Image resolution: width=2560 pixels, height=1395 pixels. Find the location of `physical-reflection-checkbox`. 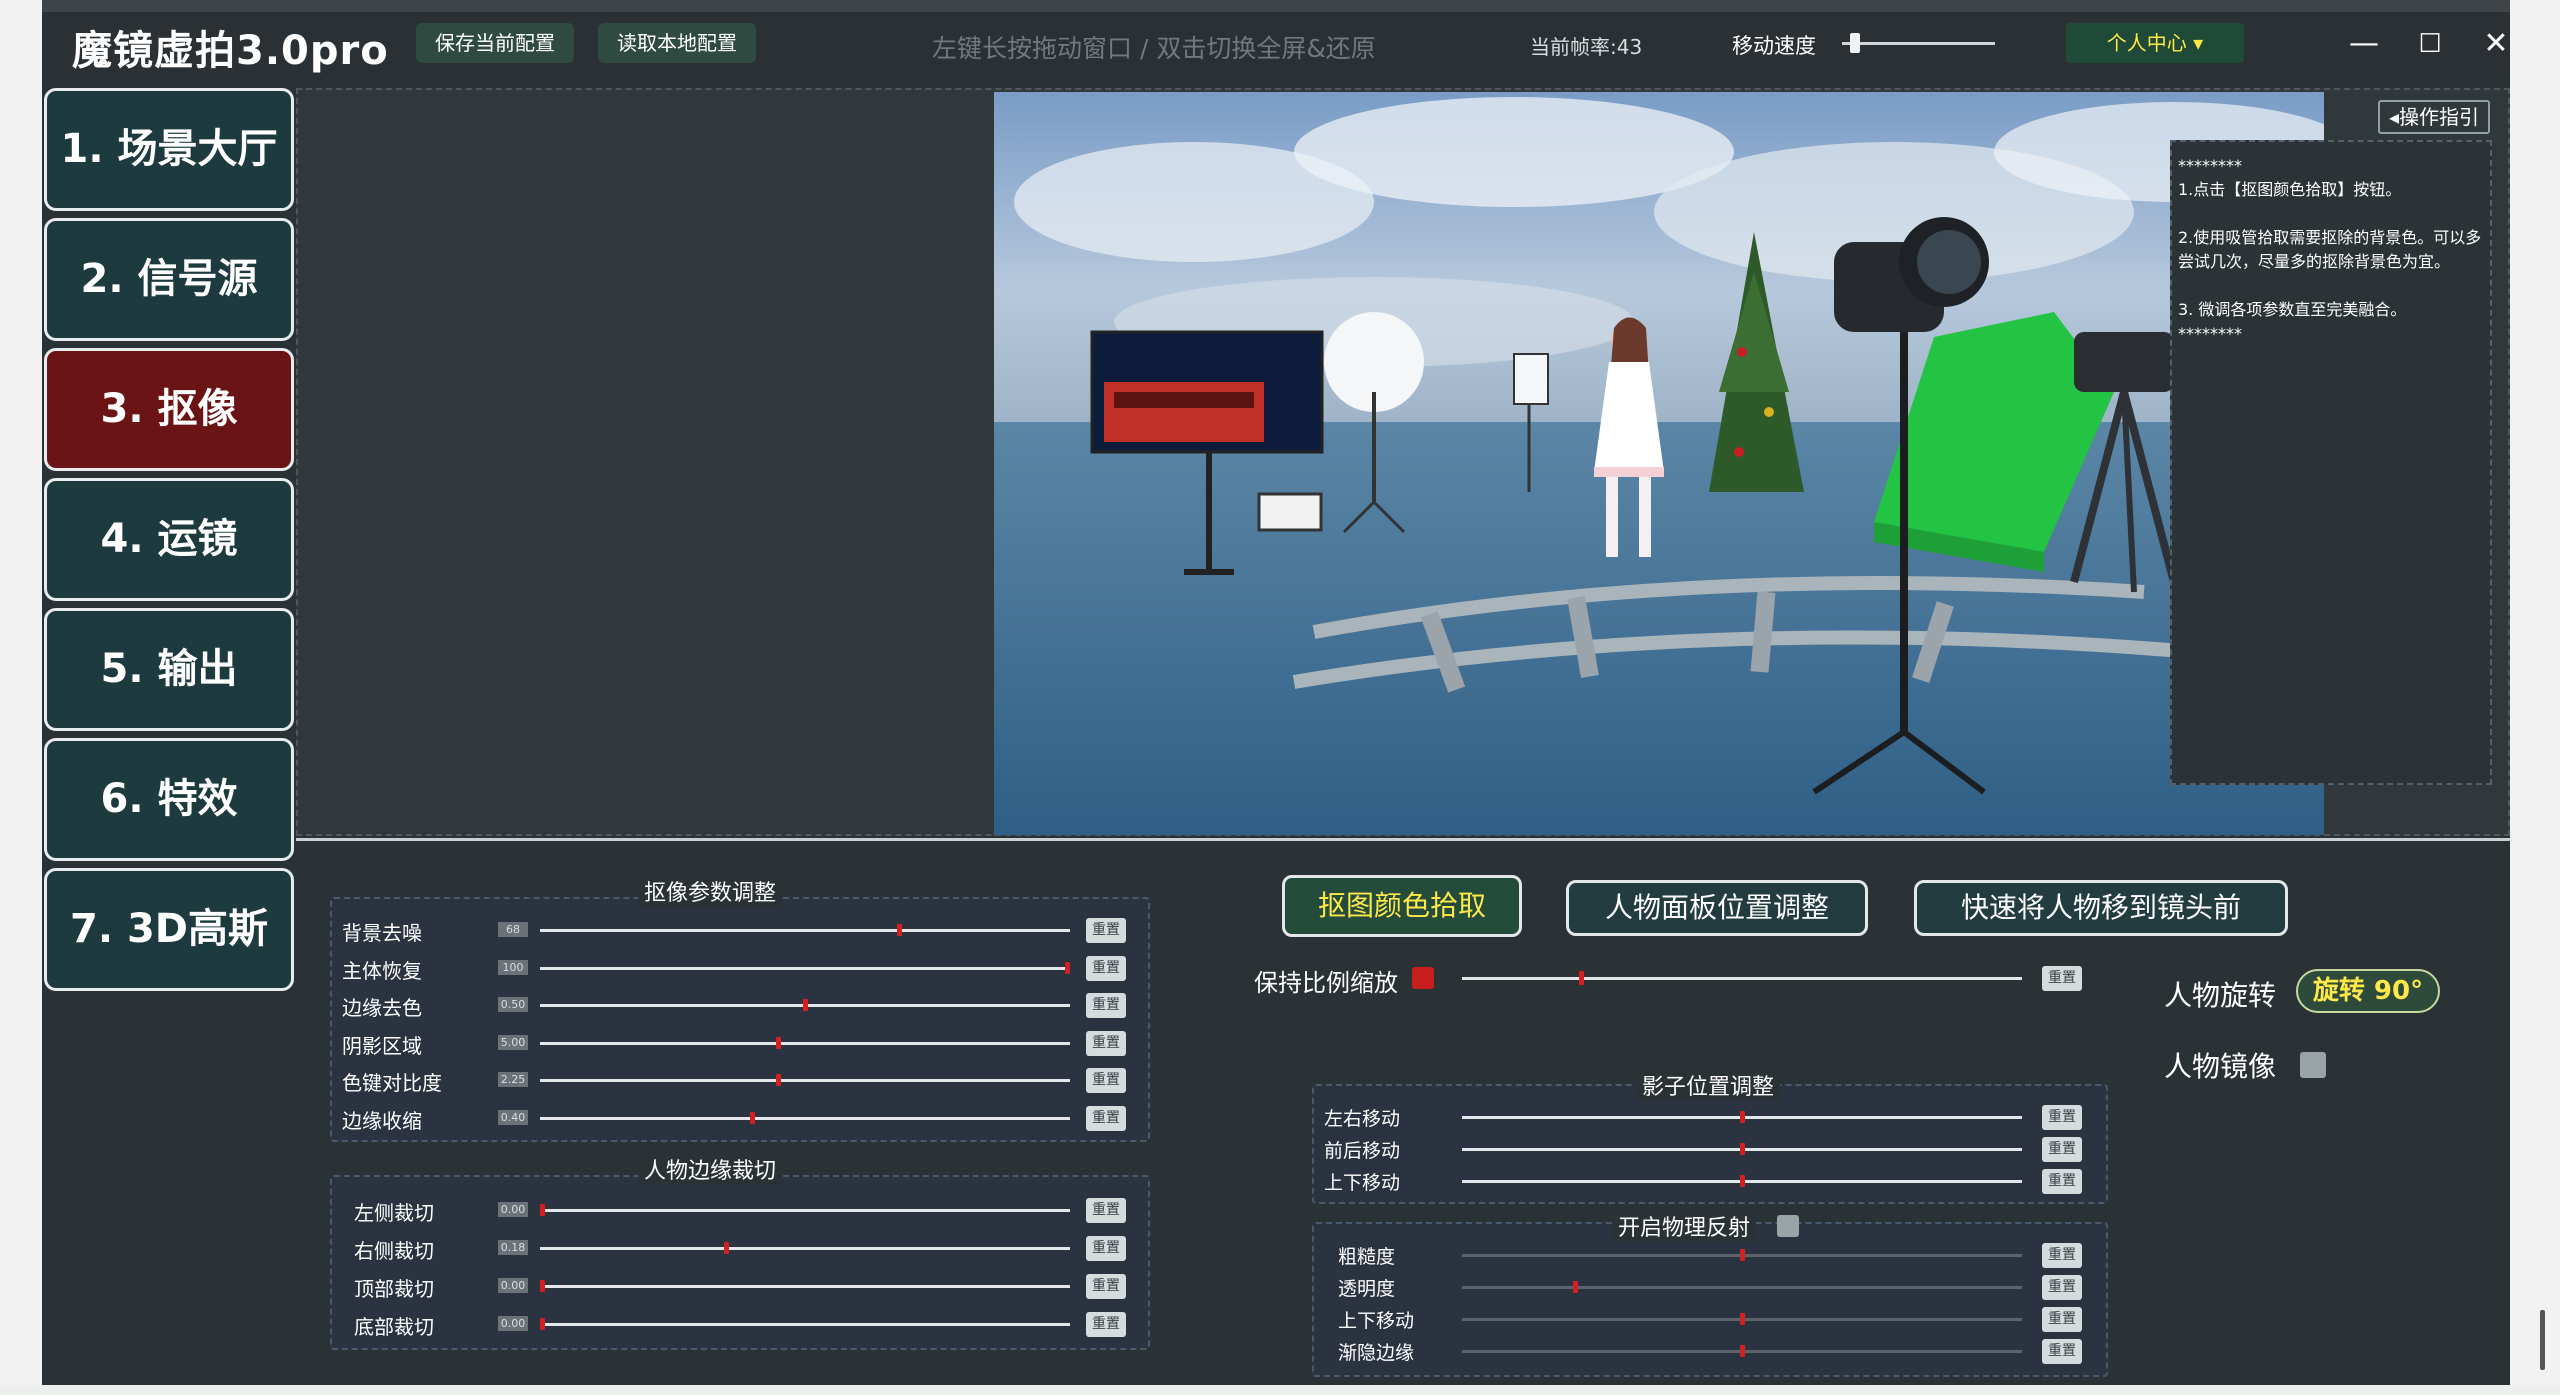

physical-reflection-checkbox is located at coordinates (1788, 1226).